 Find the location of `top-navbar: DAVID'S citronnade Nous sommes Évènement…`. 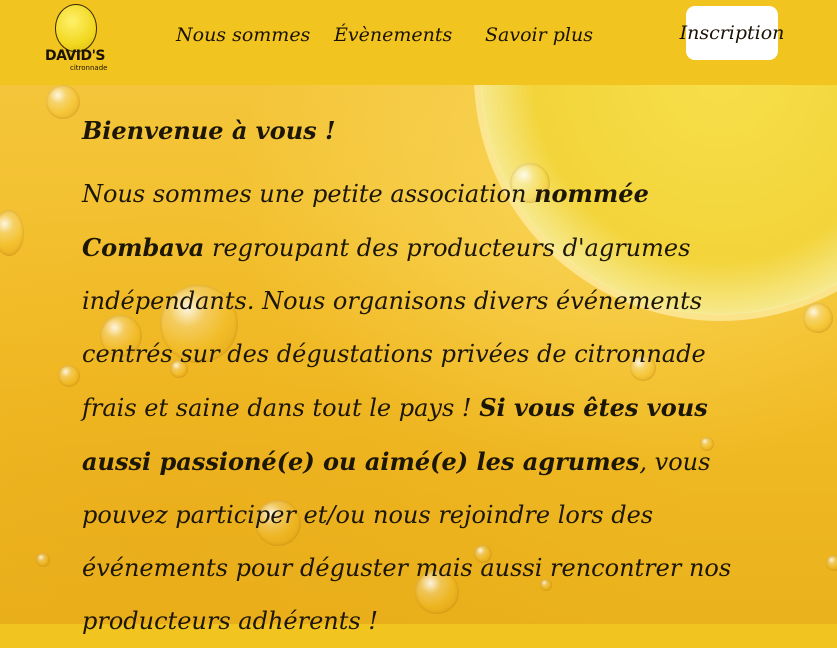

top-navbar: DAVID'S citronnade Nous sommes Évènement… is located at coordinates (418, 42).